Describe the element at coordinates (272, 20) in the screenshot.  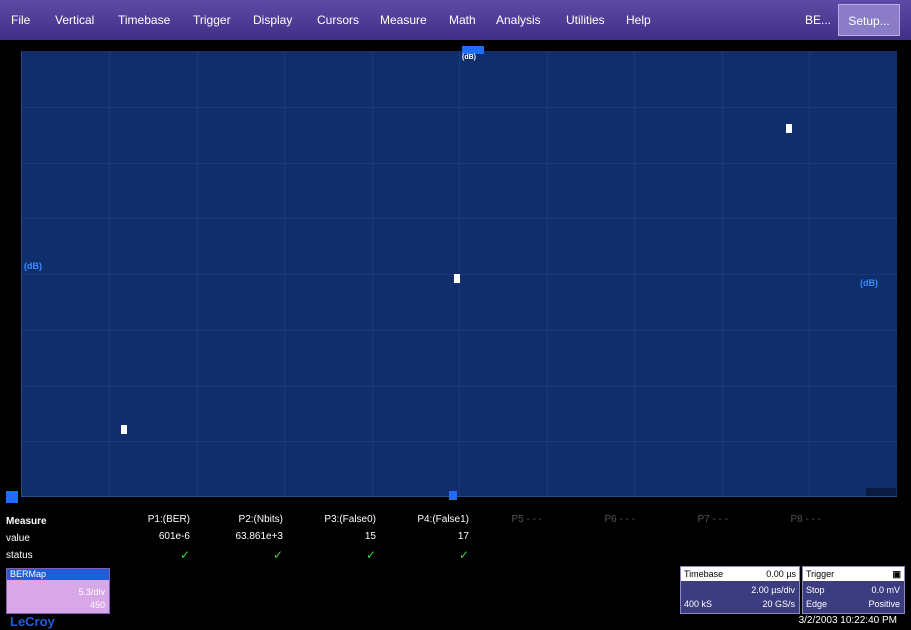
I see `menu-display: Display` at that location.